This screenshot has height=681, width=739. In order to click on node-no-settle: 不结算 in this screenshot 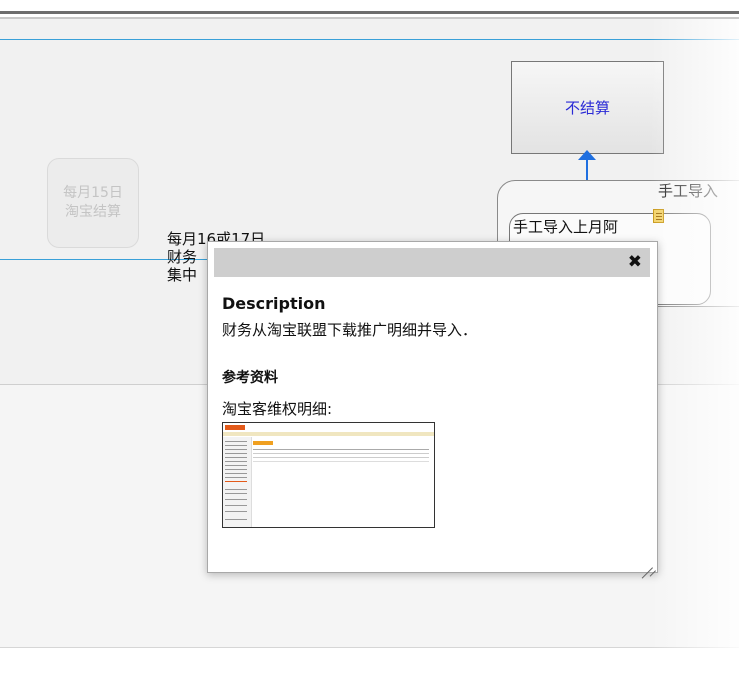, I will do `click(587, 107)`.